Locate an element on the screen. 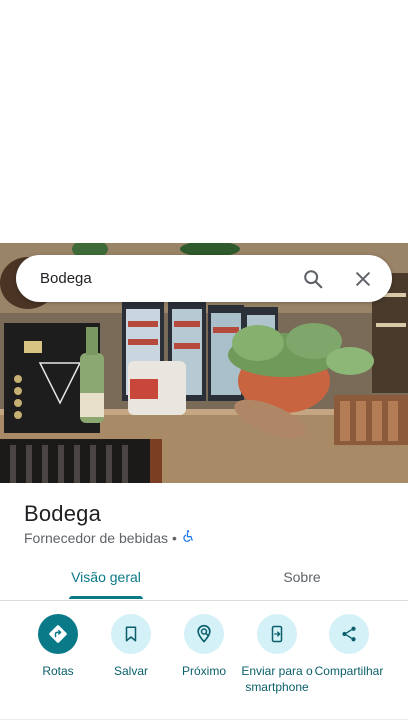  tab-bar: Visão geral Sobre is located at coordinates (204, 578).